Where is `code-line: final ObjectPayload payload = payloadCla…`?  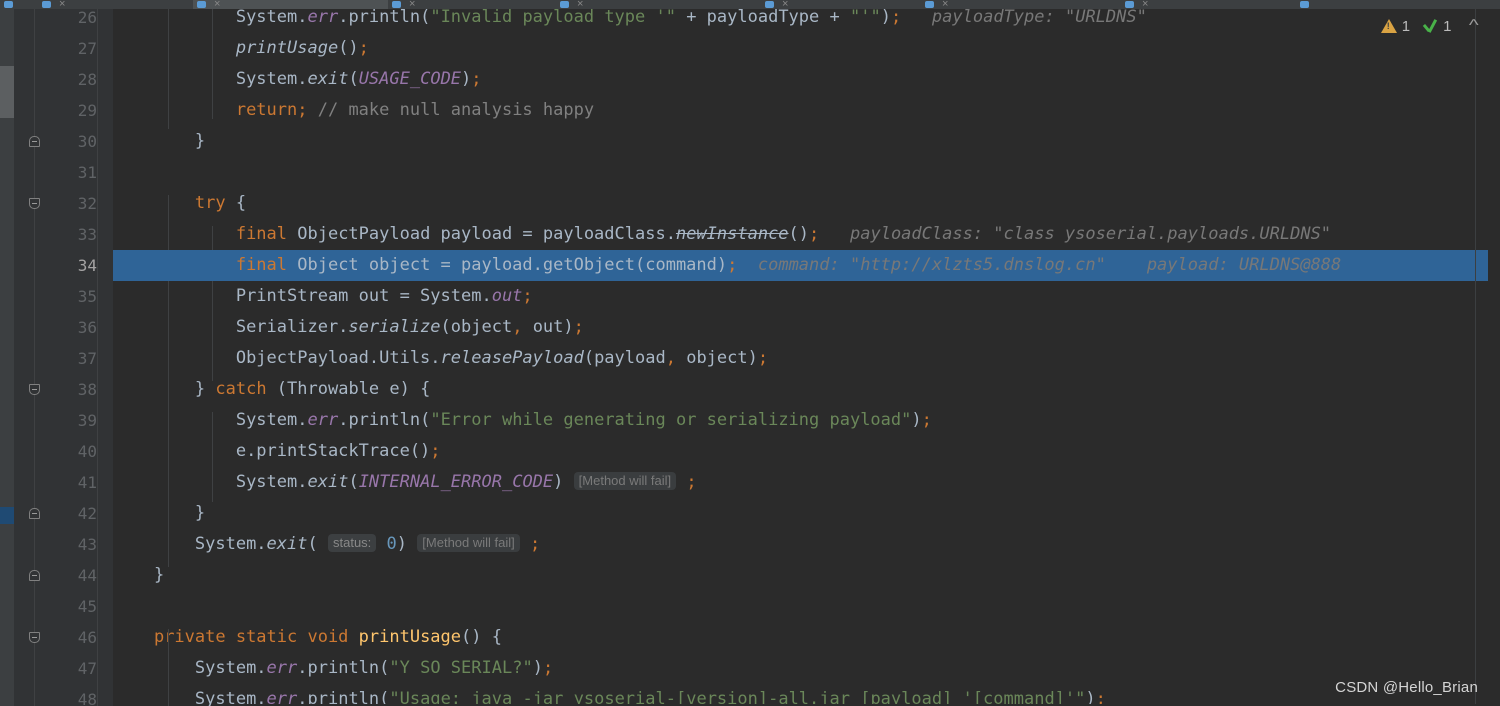
code-line: final ObjectPayload payload = payloadCla… is located at coordinates (806, 234).